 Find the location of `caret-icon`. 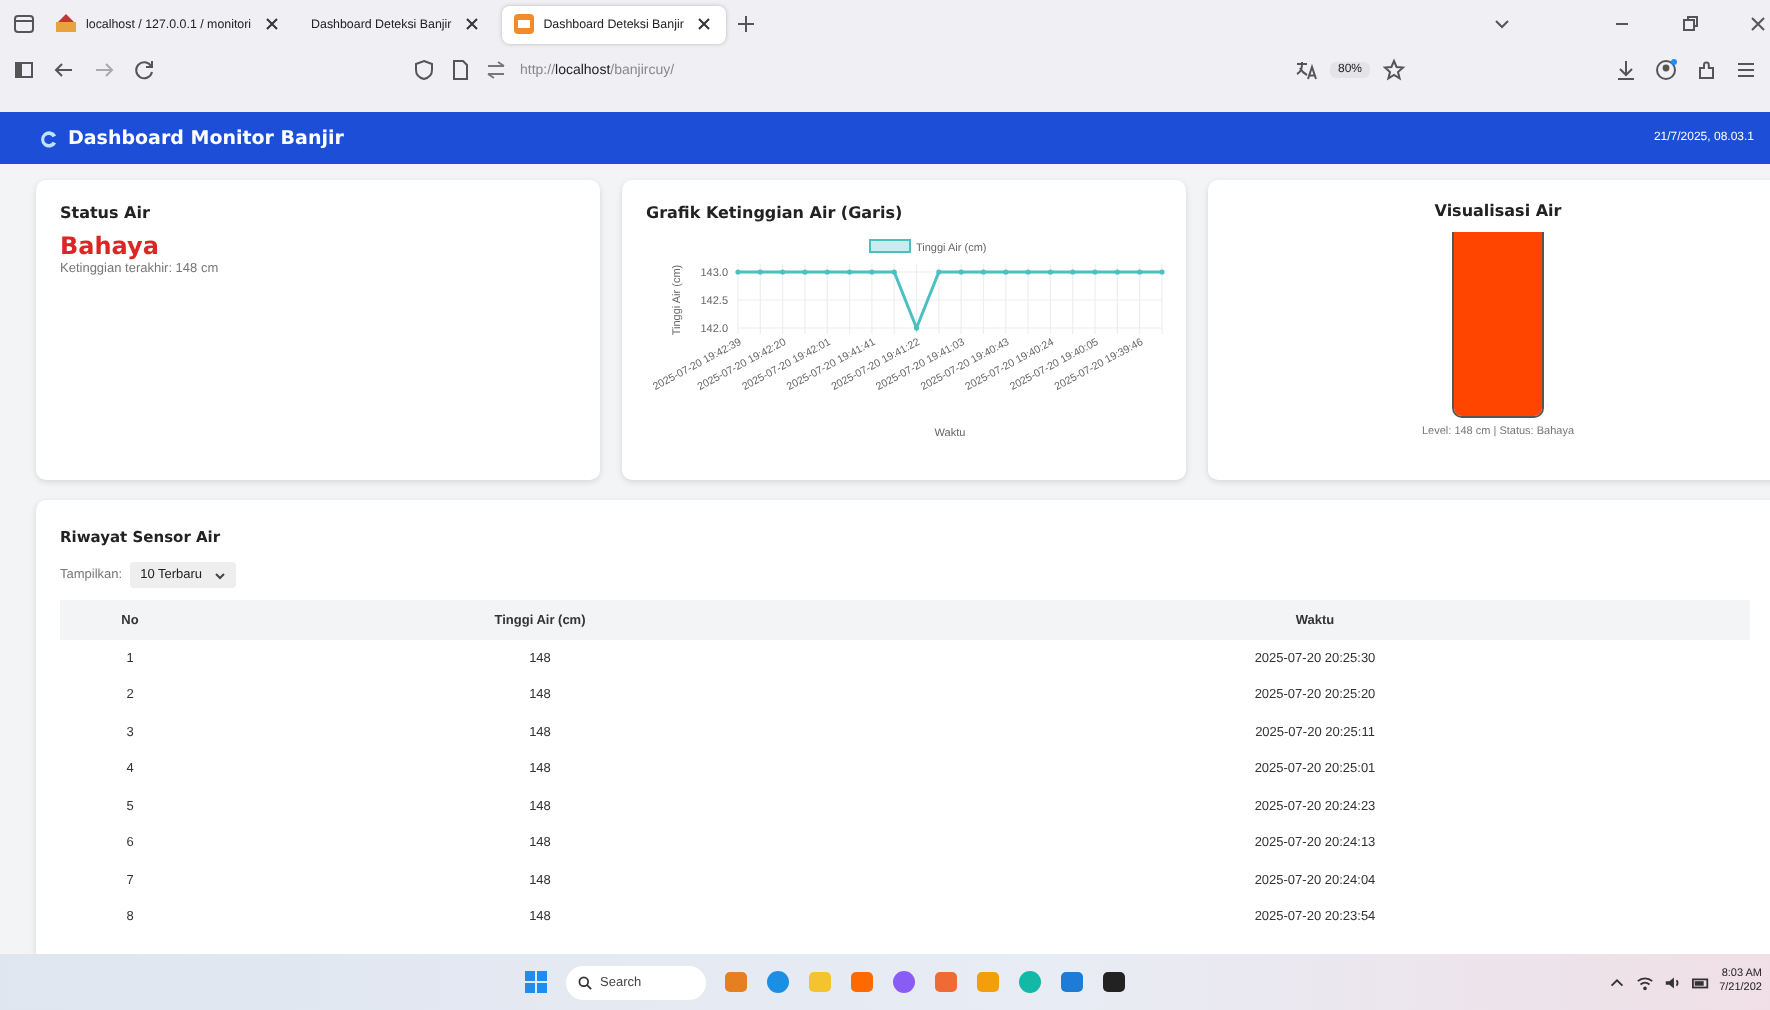

caret-icon is located at coordinates (220, 575).